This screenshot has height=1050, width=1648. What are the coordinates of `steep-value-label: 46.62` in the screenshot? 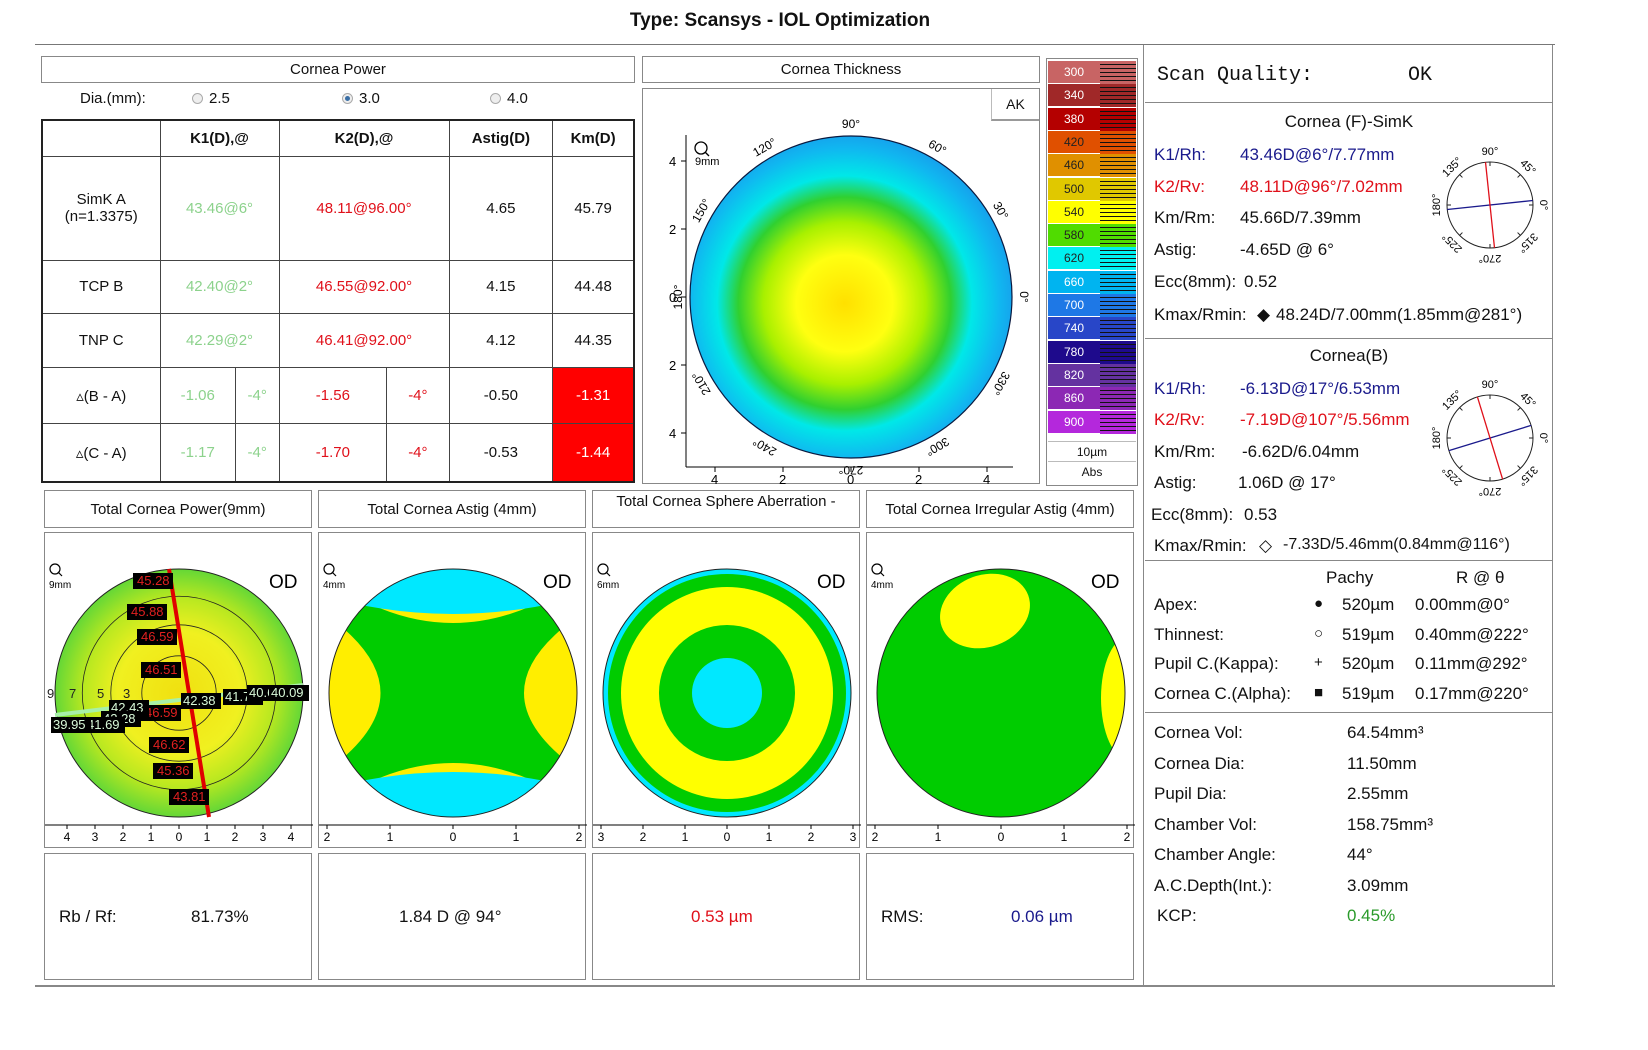 It's located at (169, 744).